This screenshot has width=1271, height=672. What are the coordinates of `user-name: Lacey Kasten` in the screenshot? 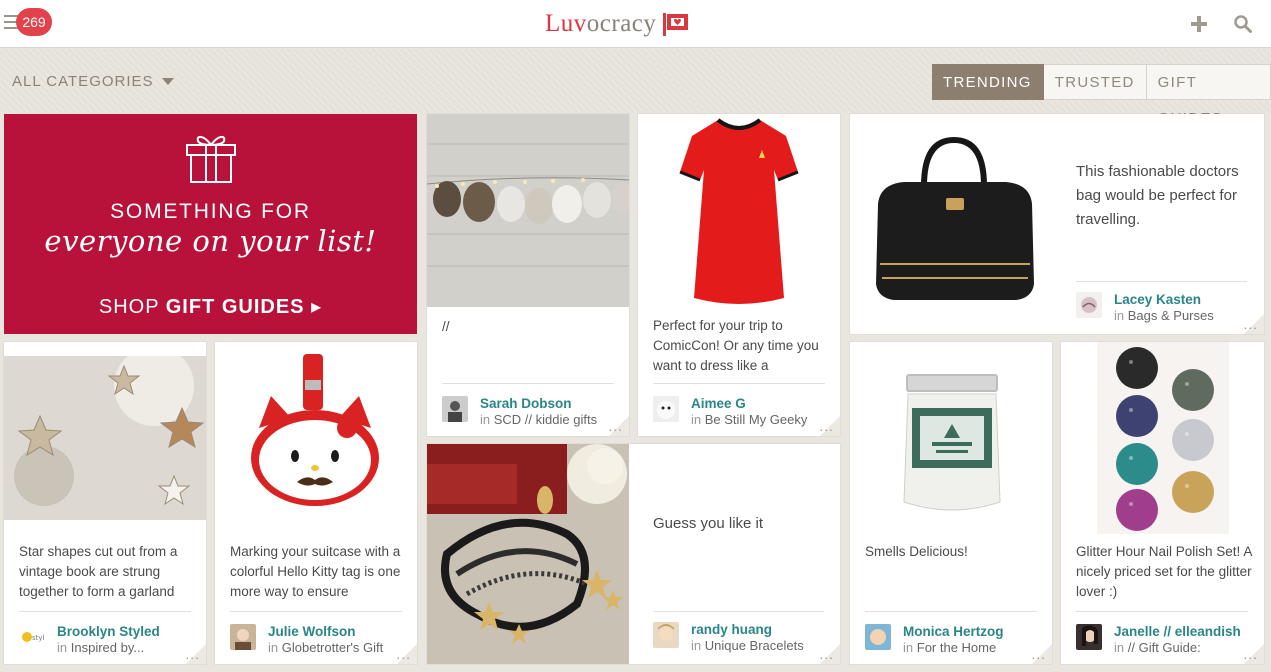 It's located at (1164, 300).